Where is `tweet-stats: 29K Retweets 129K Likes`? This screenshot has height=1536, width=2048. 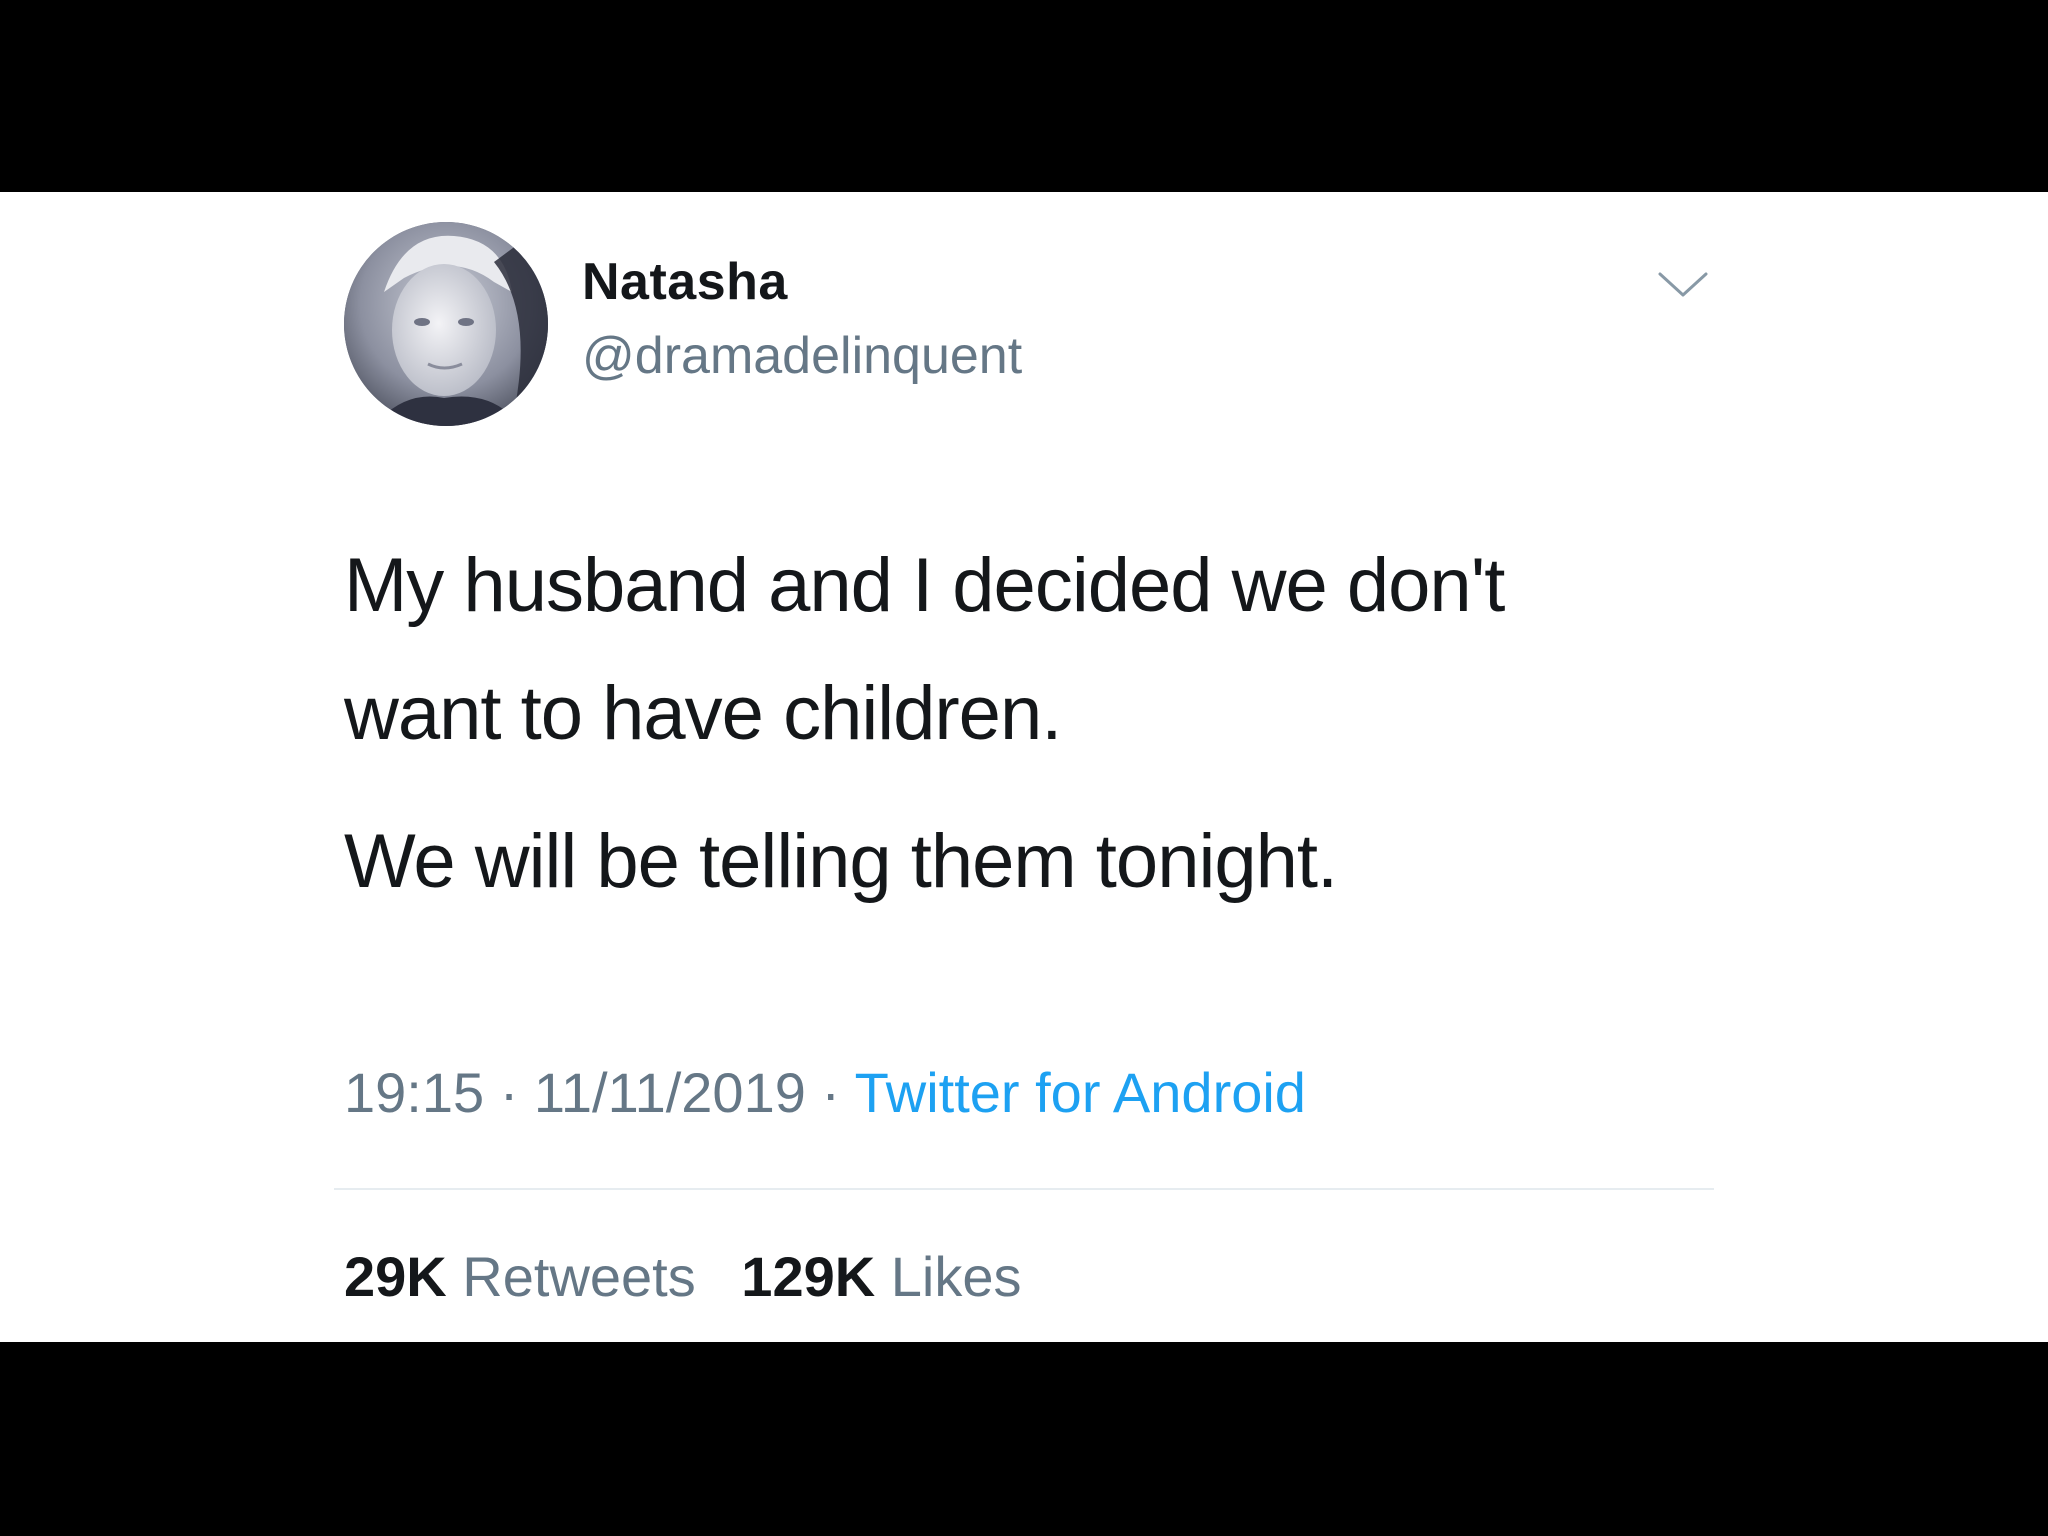
tweet-stats: 29K Retweets 129K Likes is located at coordinates (697, 1276).